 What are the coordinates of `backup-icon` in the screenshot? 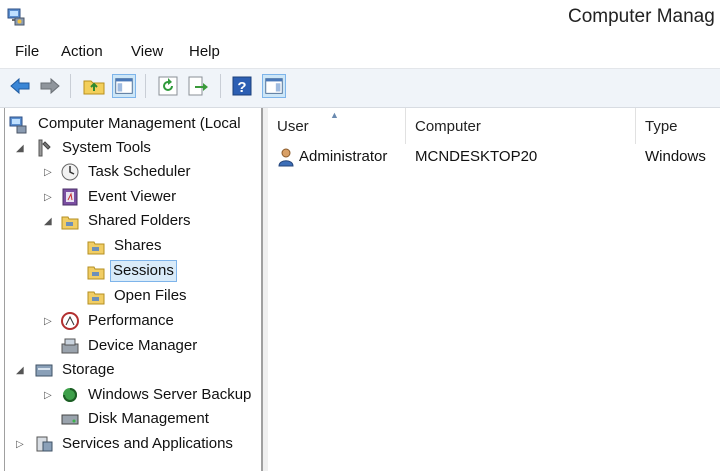 It's located at (70, 395).